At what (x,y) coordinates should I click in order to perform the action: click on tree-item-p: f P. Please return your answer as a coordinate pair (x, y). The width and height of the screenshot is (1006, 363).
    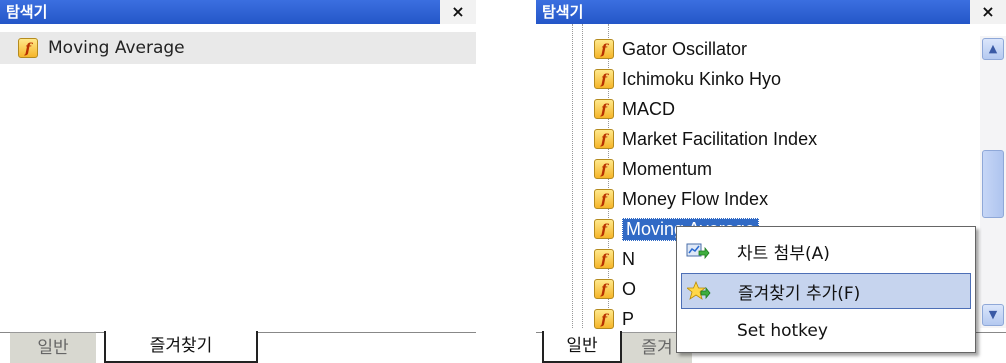
    Looking at the image, I should click on (614, 319).